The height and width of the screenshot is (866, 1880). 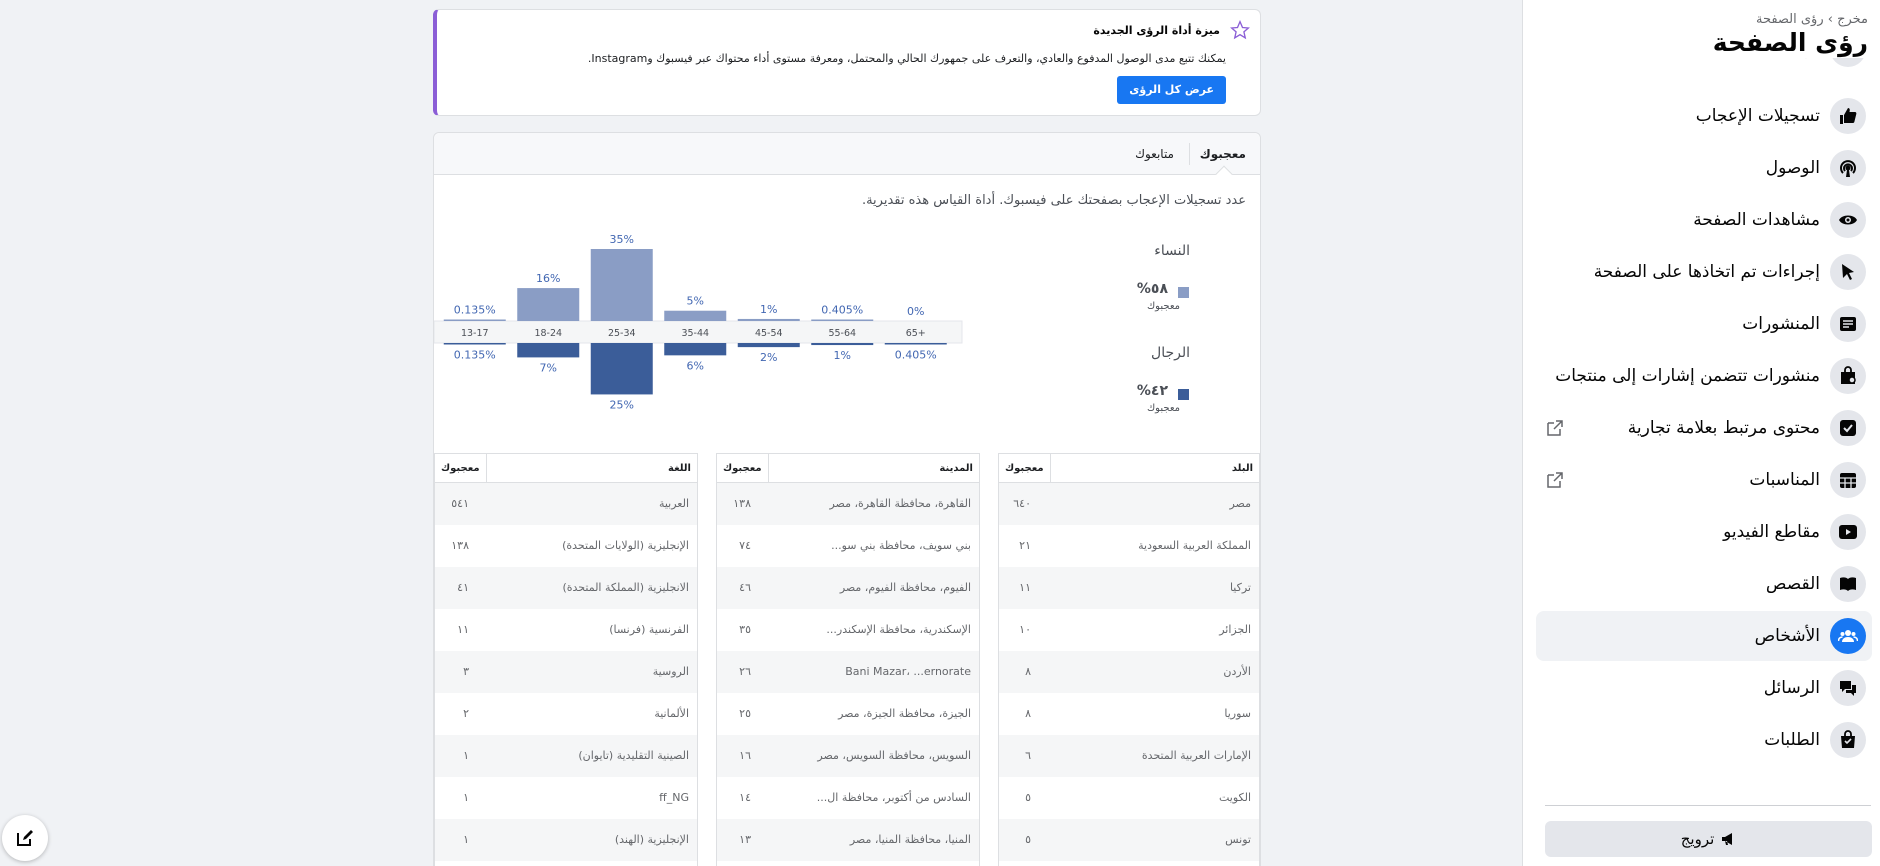 I want to click on view-all-insights-button: عرض كل الرؤى, so click(x=1171, y=90).